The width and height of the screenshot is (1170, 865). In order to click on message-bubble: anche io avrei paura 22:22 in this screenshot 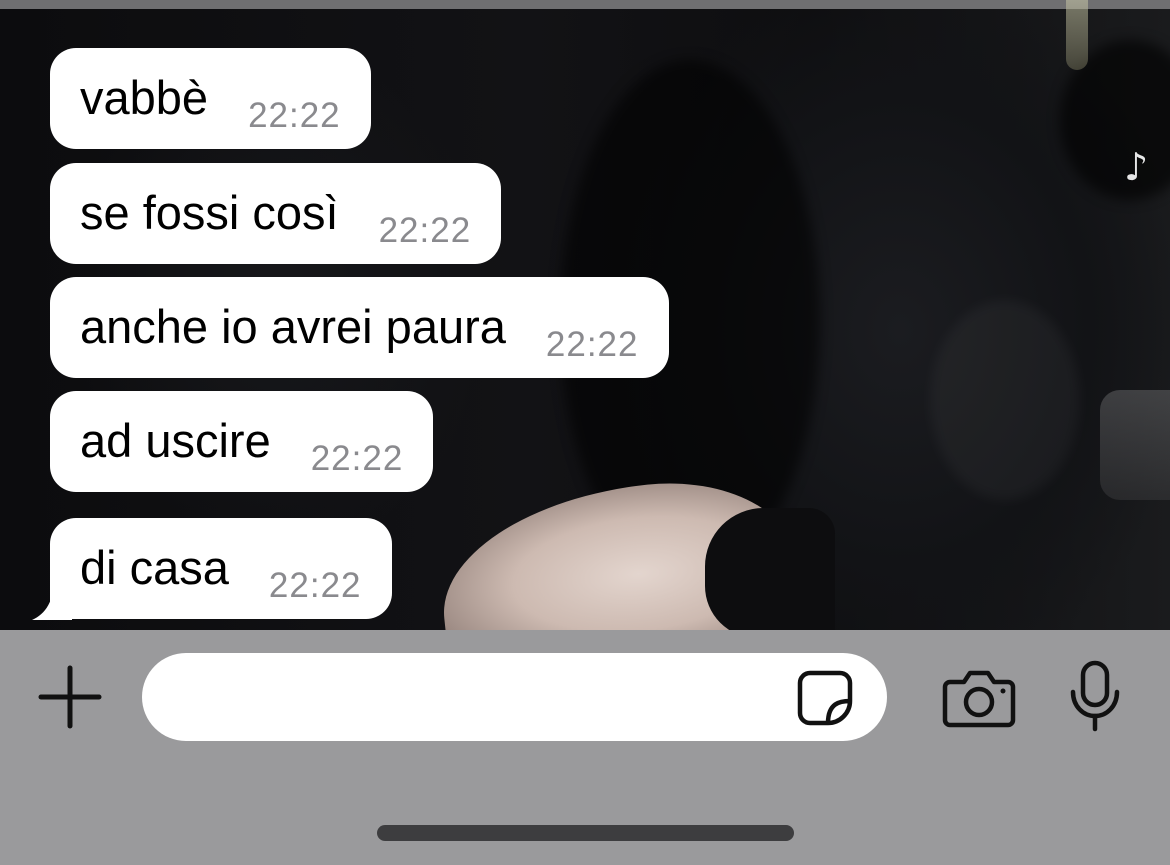, I will do `click(359, 327)`.